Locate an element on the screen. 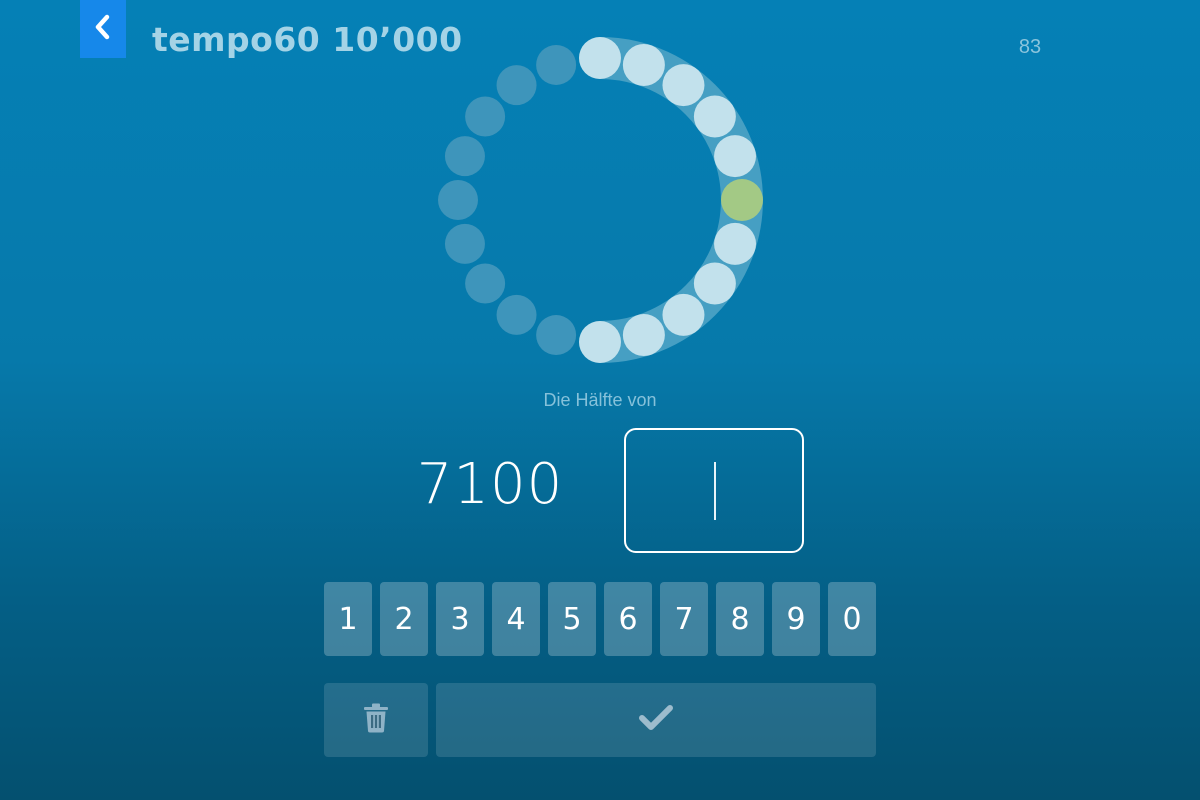 This screenshot has height=800, width=1200. chevron-left-icon is located at coordinates (103, 29).